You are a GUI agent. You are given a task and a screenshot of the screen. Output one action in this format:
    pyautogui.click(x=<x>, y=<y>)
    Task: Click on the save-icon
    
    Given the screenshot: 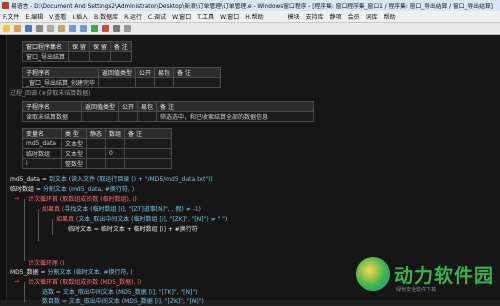 What is the action you would take?
    pyautogui.click(x=28, y=28)
    